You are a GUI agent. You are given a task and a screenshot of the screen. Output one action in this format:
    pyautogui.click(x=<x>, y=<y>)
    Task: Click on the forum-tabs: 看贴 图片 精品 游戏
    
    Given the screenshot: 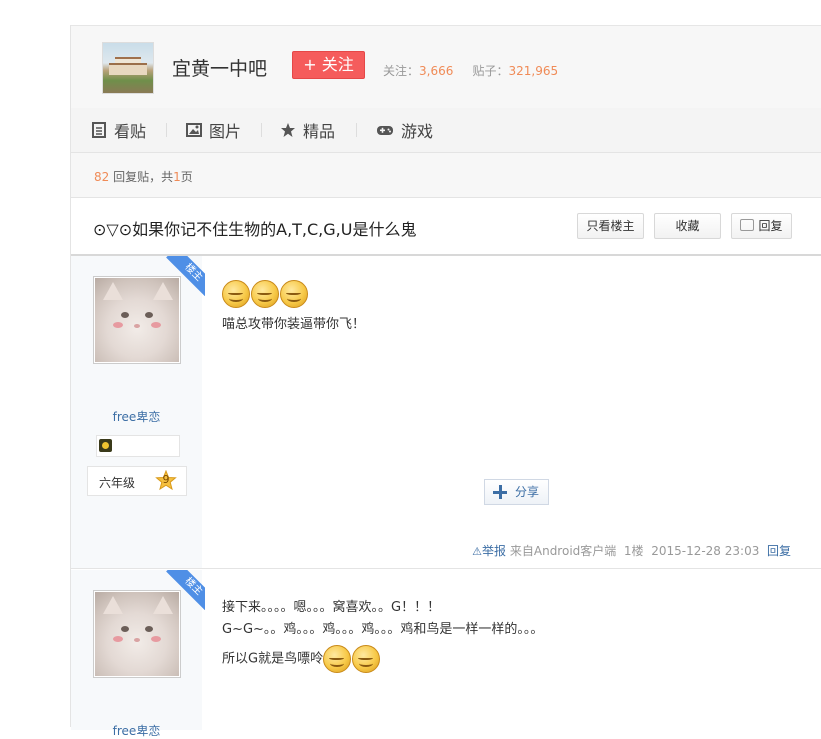 What is the action you would take?
    pyautogui.click(x=446, y=130)
    